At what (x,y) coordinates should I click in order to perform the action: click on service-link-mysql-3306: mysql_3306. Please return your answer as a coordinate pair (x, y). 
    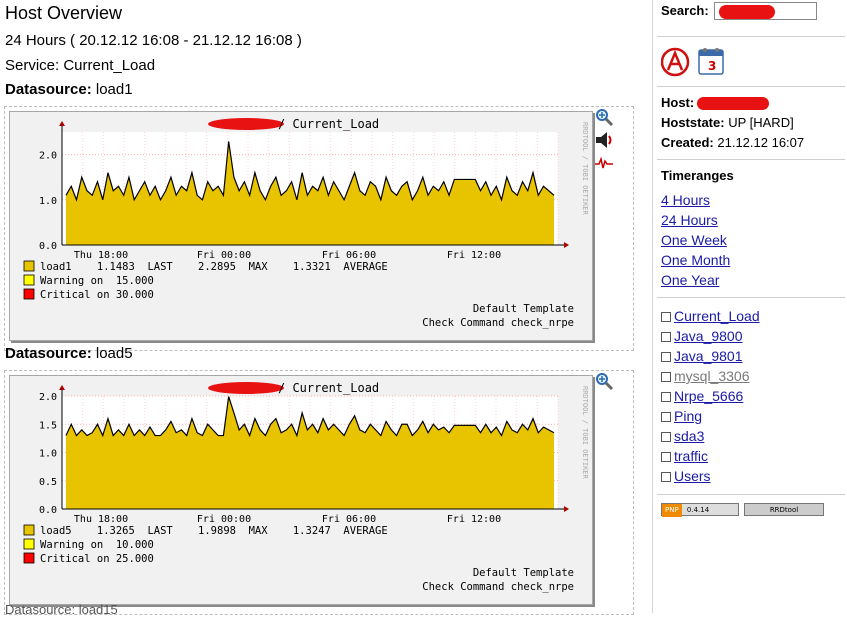
    Looking at the image, I should click on (705, 376).